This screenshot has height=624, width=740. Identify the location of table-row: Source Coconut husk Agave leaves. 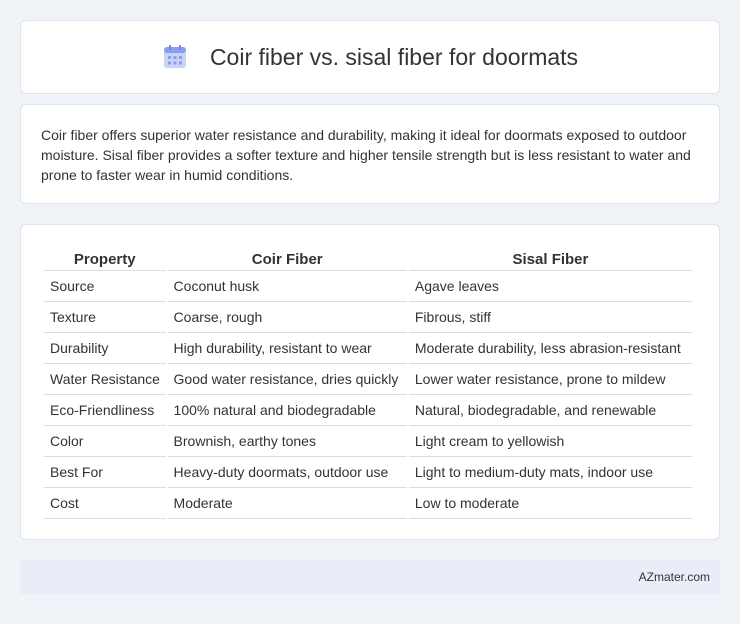
(368, 286).